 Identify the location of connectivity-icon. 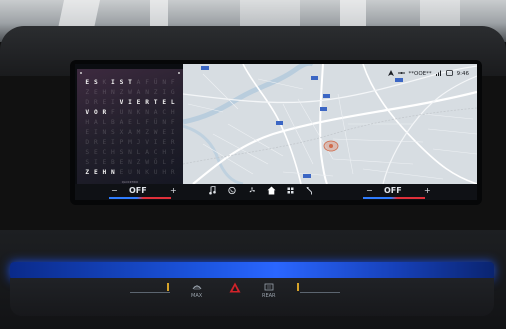
(401, 74).